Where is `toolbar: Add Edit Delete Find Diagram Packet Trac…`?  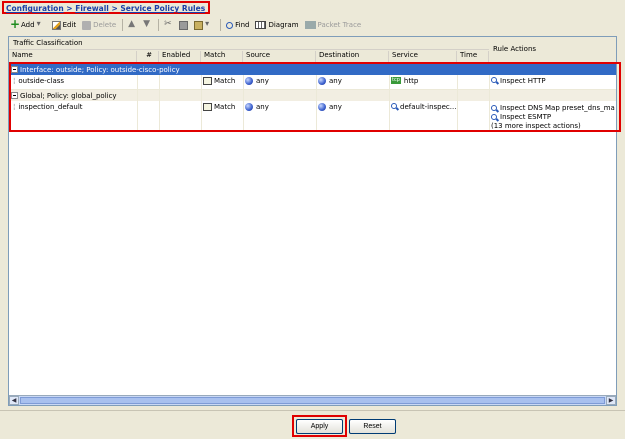
toolbar: Add Edit Delete Find Diagram Packet Trac… is located at coordinates (312, 25).